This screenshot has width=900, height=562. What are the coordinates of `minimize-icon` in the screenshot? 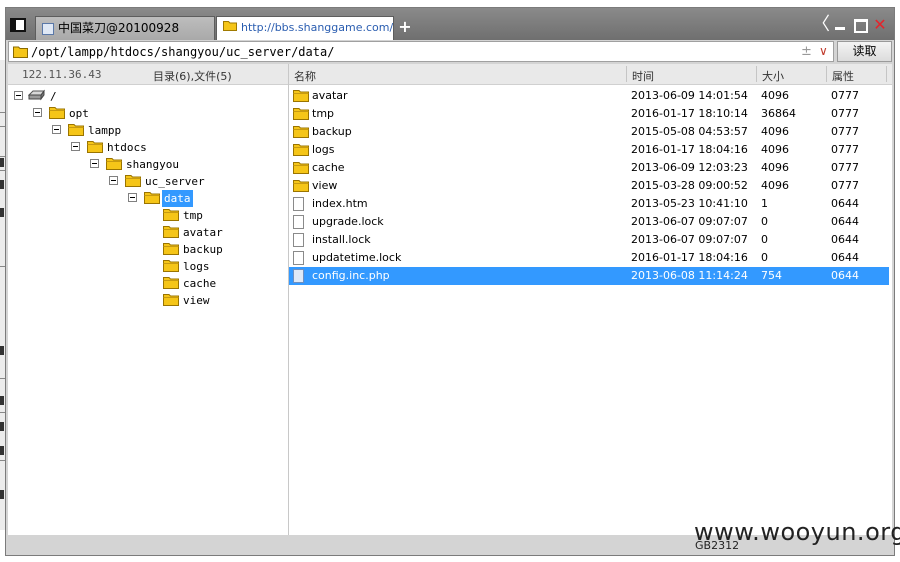 It's located at (840, 25).